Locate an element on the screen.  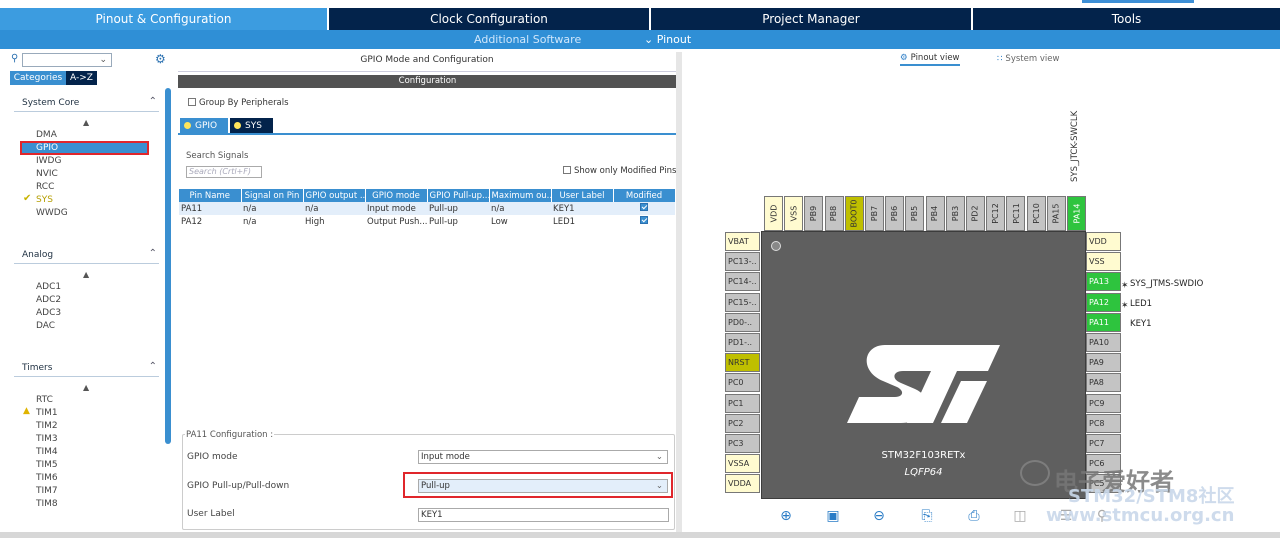
pin-top-5: PB7 is located at coordinates (874, 213).